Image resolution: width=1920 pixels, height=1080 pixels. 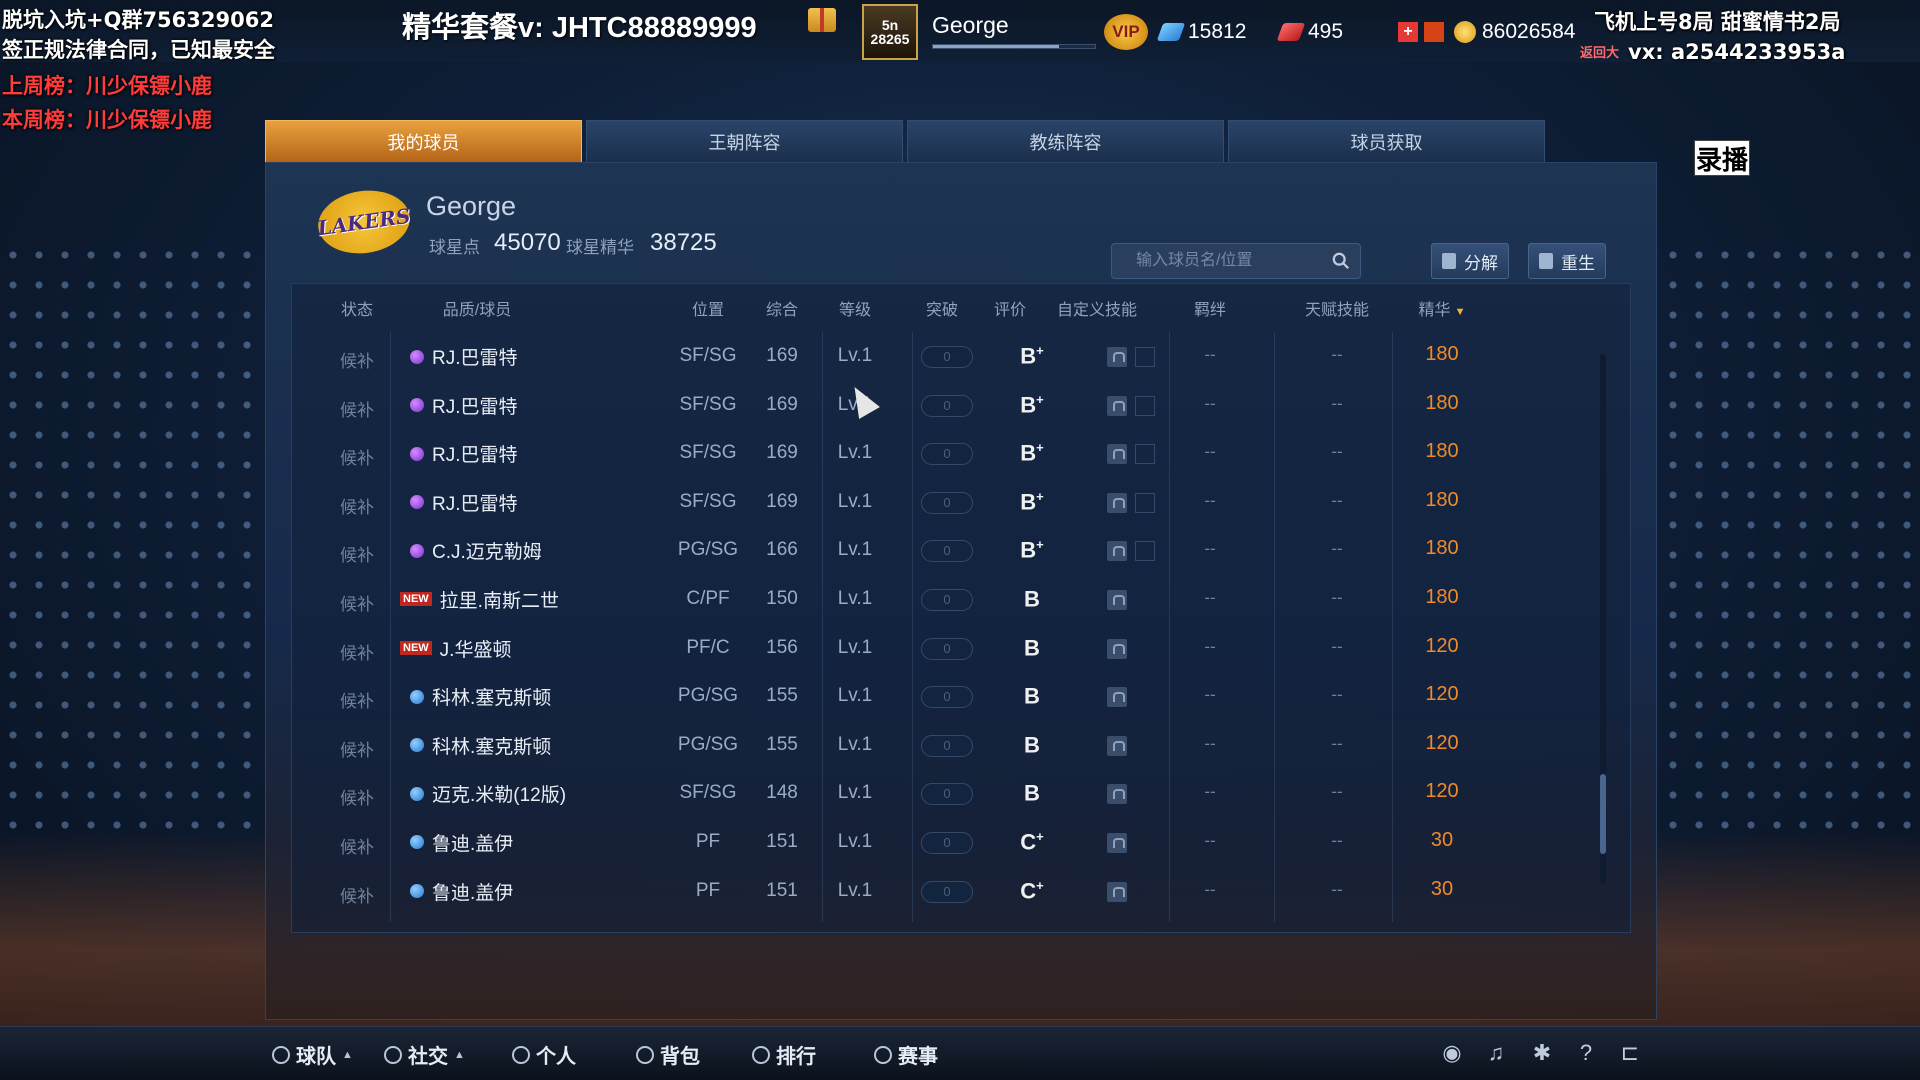 What do you see at coordinates (782, 598) in the screenshot?
I see `overall-cell: 150` at bounding box center [782, 598].